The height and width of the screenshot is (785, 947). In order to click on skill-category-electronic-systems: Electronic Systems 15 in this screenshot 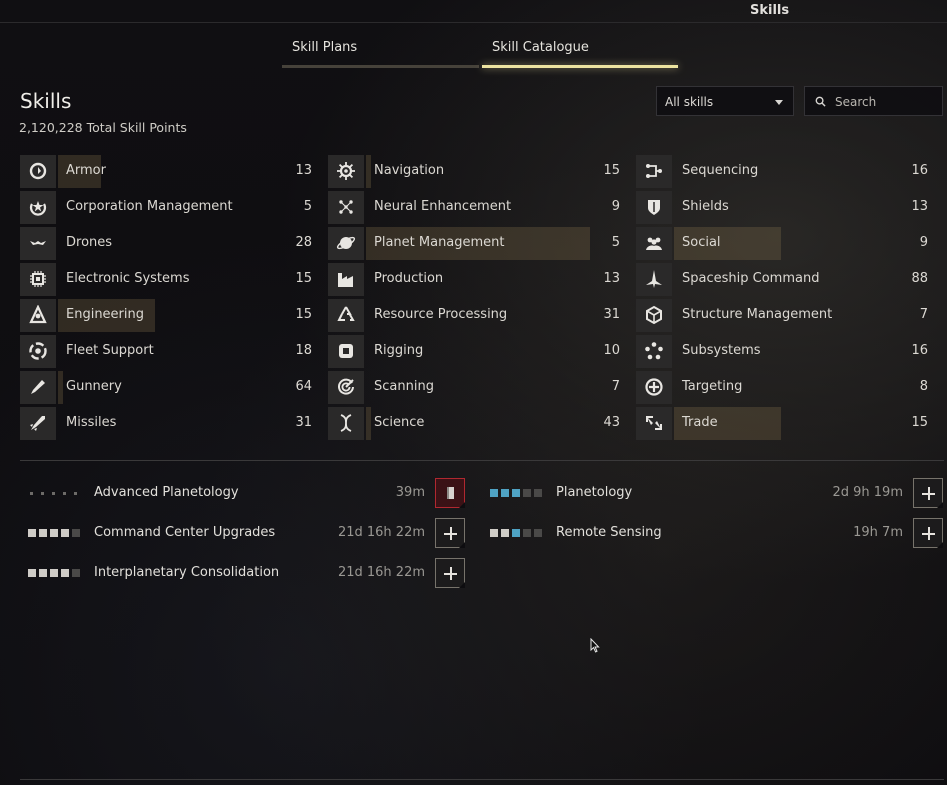, I will do `click(166, 279)`.